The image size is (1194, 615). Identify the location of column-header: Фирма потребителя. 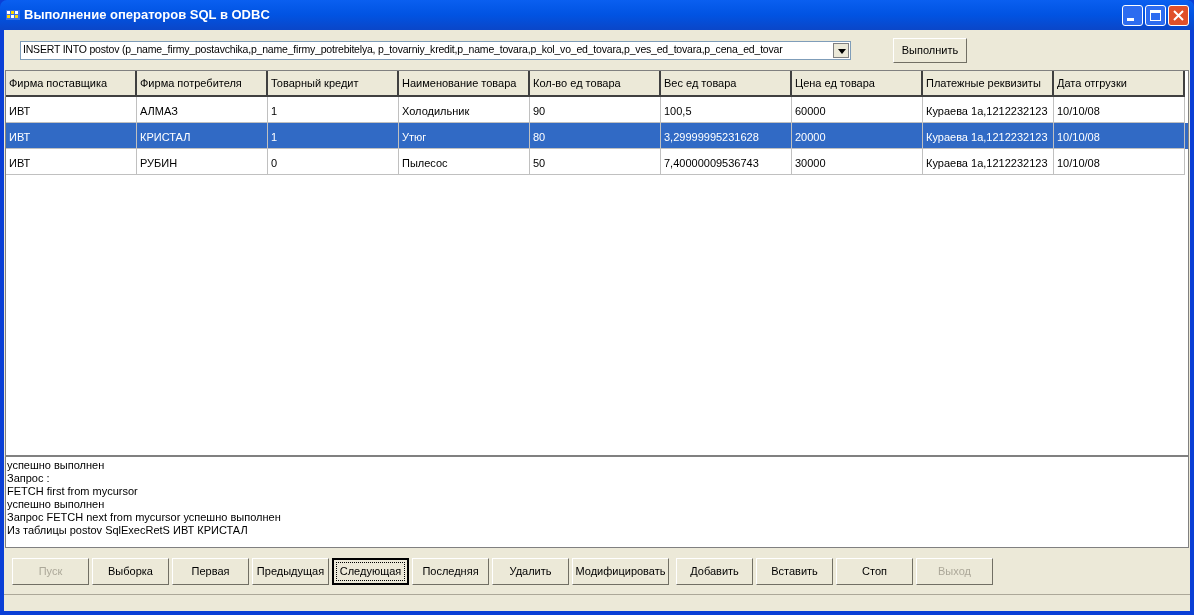
(202, 84).